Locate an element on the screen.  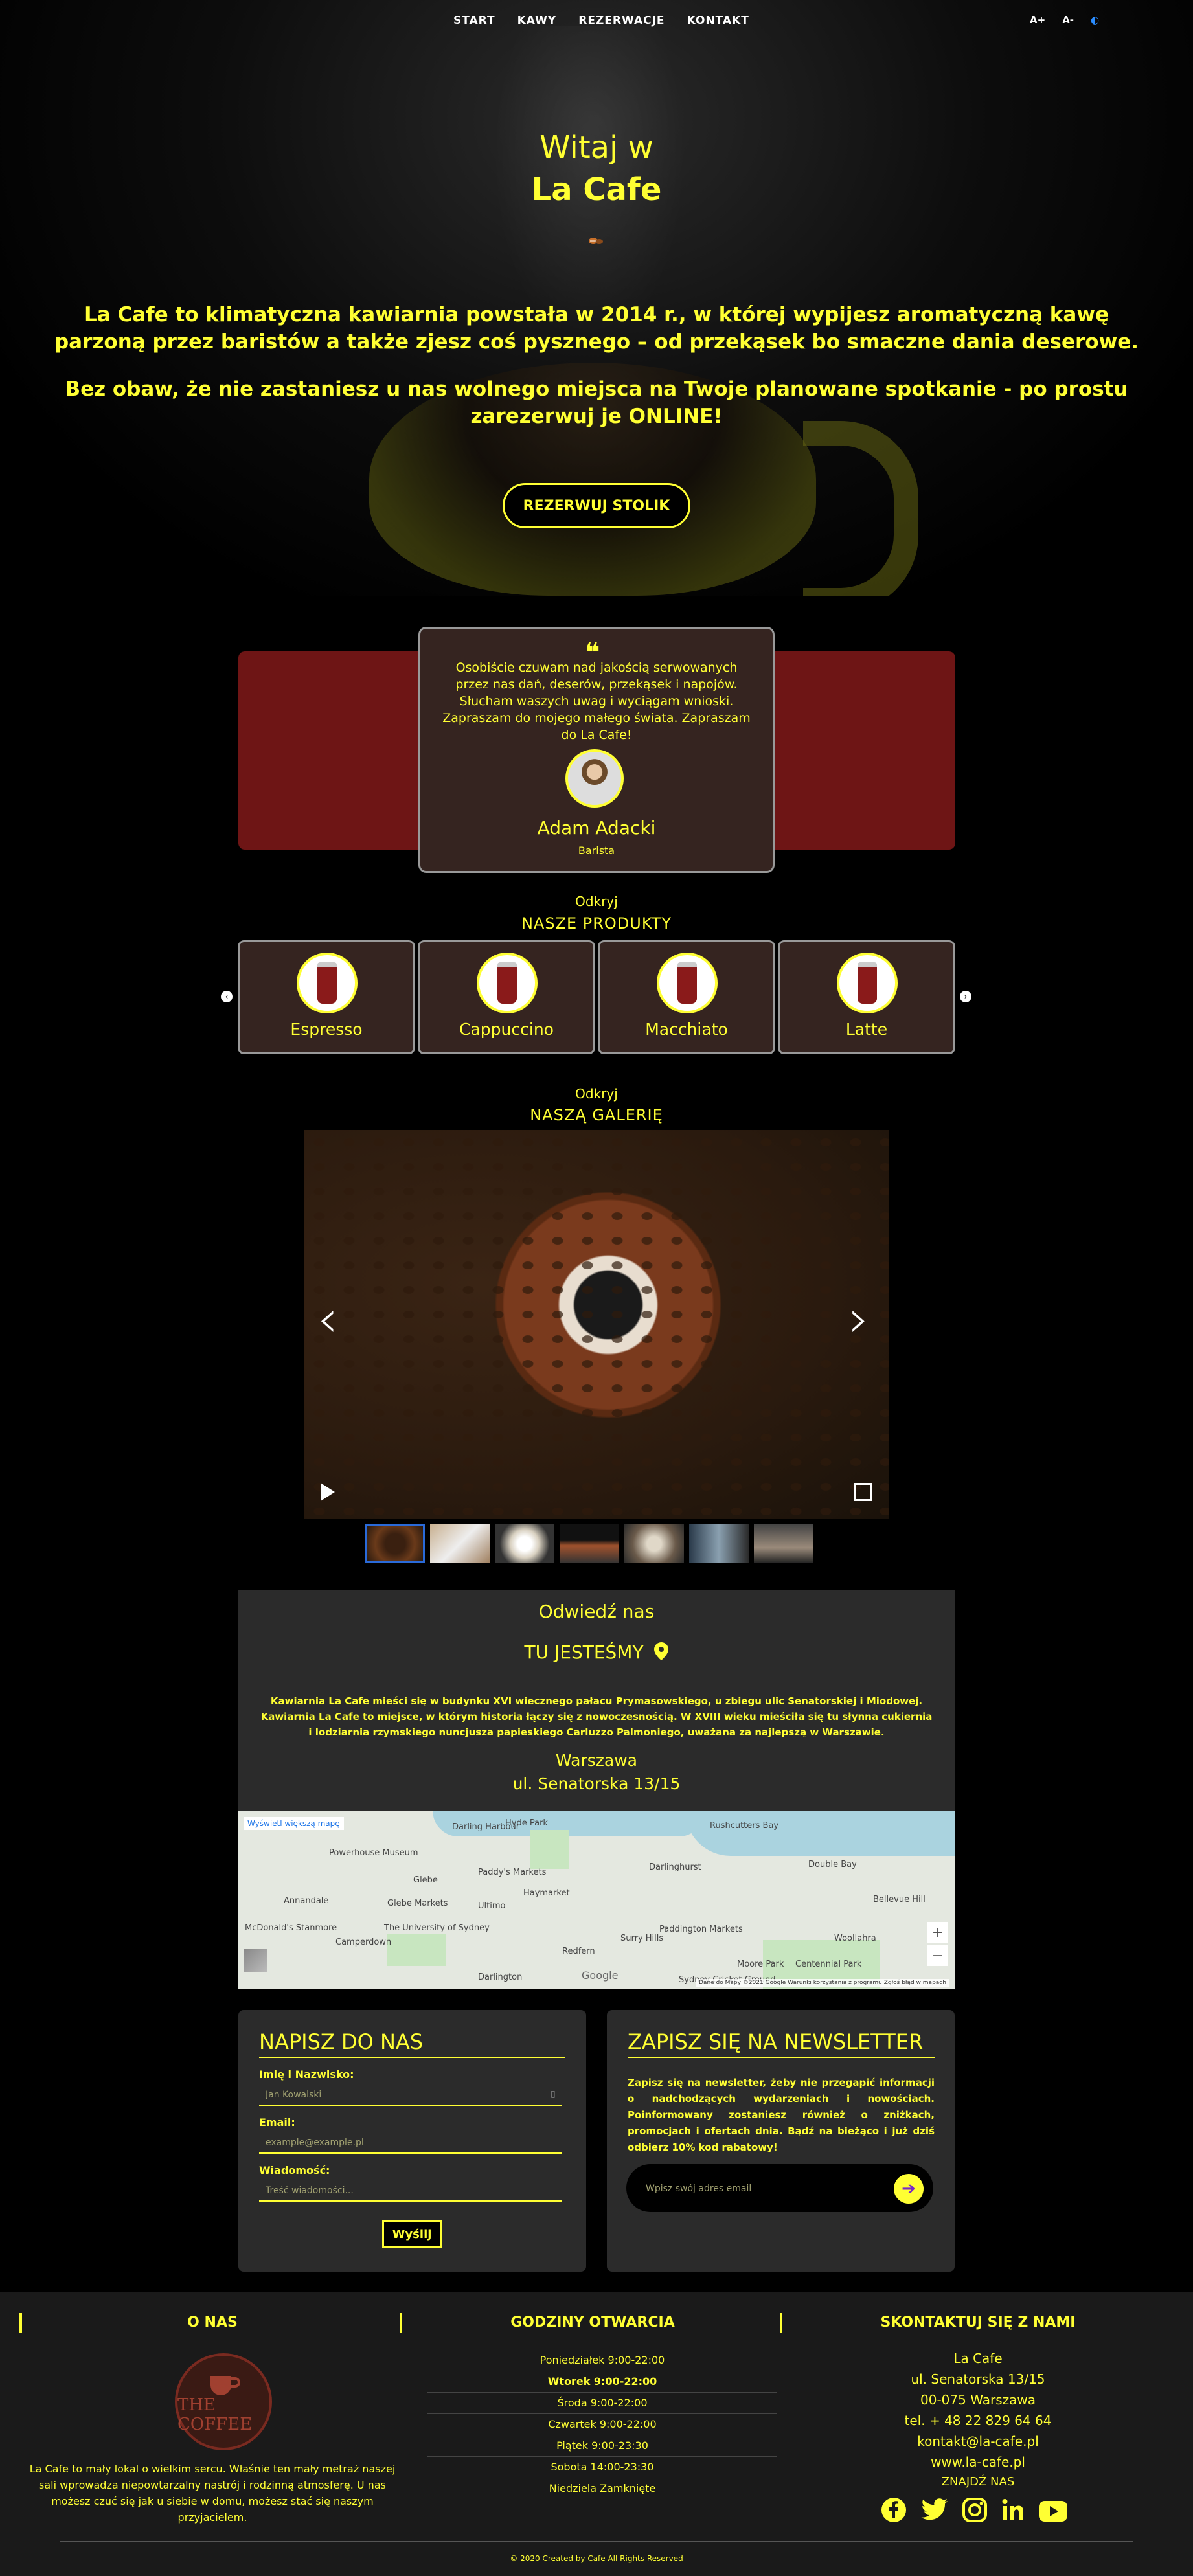
contact-title: SKONTAKTUJ SIĘ Z NAMI is located at coordinates (978, 2322).